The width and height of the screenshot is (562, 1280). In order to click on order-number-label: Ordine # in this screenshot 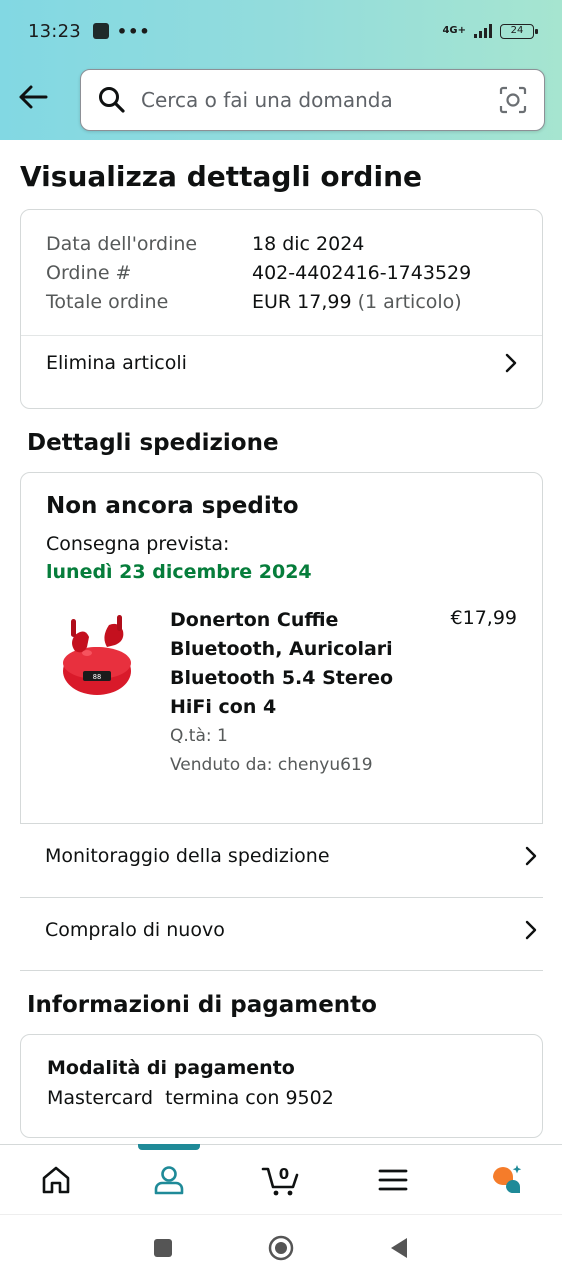, I will do `click(89, 273)`.